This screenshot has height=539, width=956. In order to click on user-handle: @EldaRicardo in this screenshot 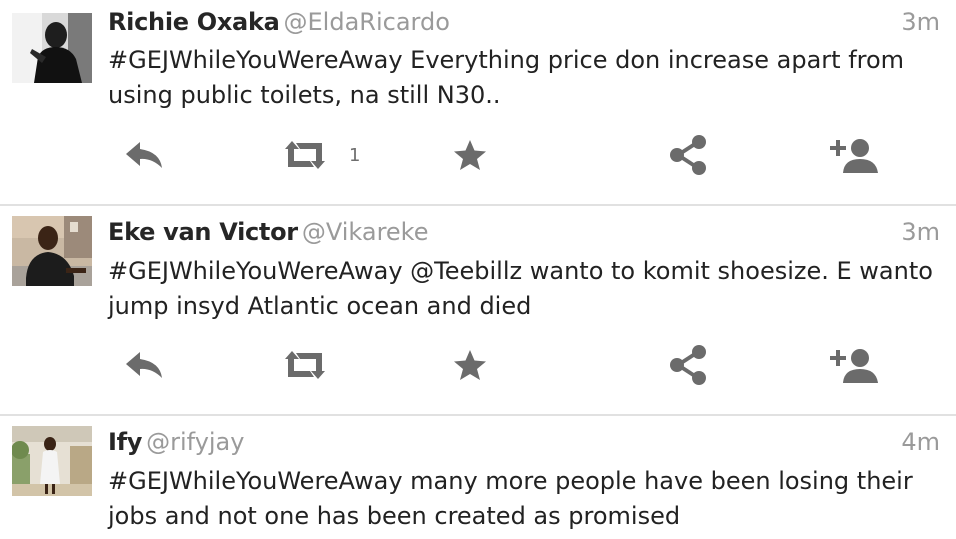, I will do `click(367, 22)`.